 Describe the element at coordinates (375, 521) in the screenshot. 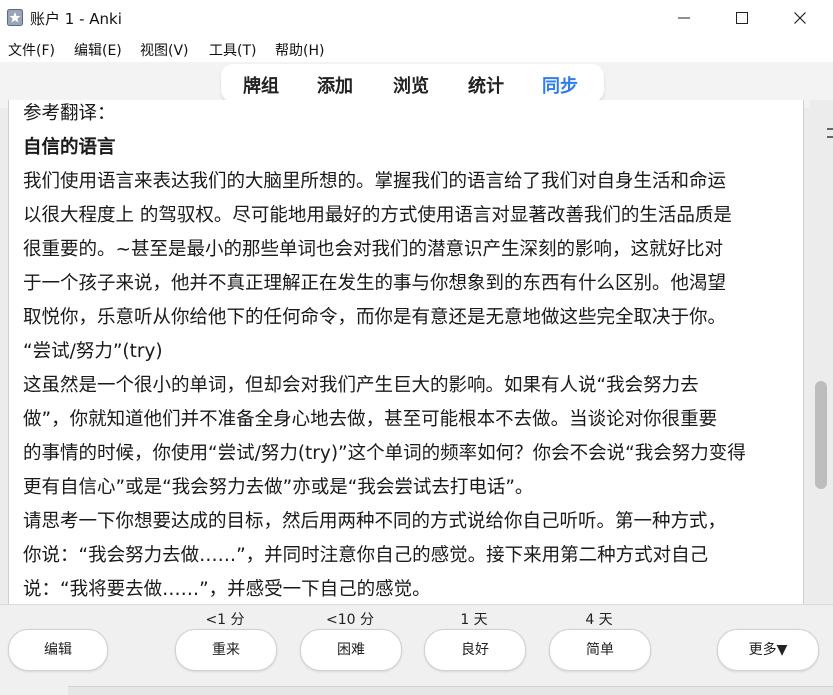

I see `card-line: 请思考一下你想要达成的目标，然后用两种不同的方式说给你自己听听。第一种方式，` at that location.